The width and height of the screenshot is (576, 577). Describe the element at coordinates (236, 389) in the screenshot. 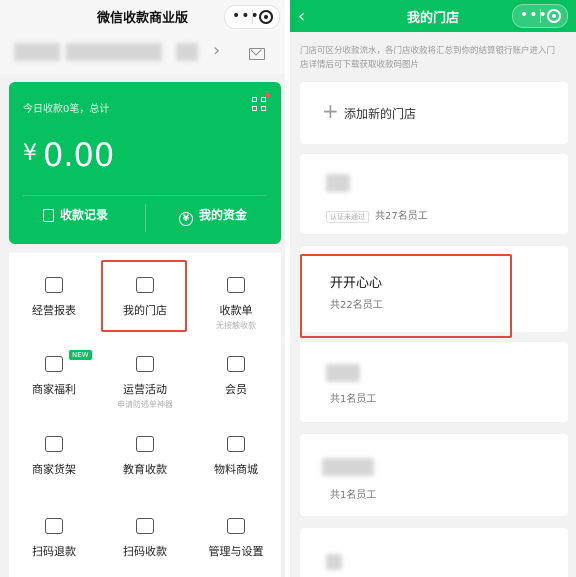

I see `grid-item-label: 会员` at that location.